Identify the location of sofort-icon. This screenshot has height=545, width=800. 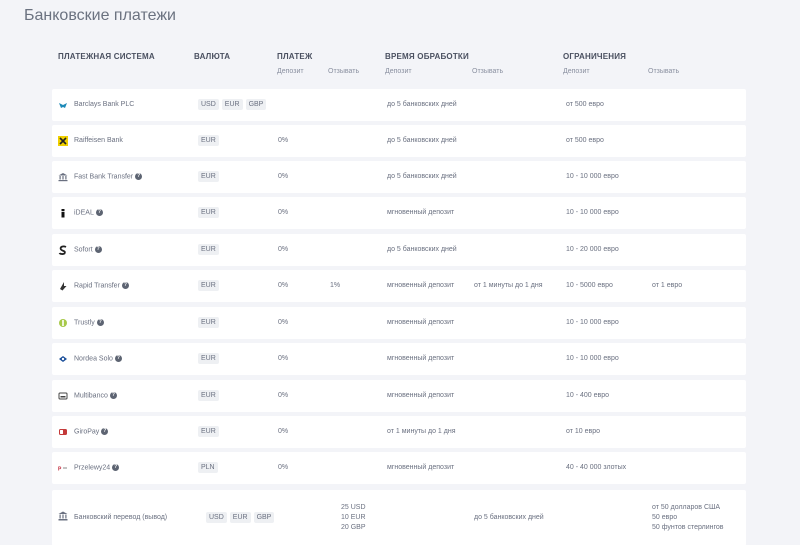
(63, 250).